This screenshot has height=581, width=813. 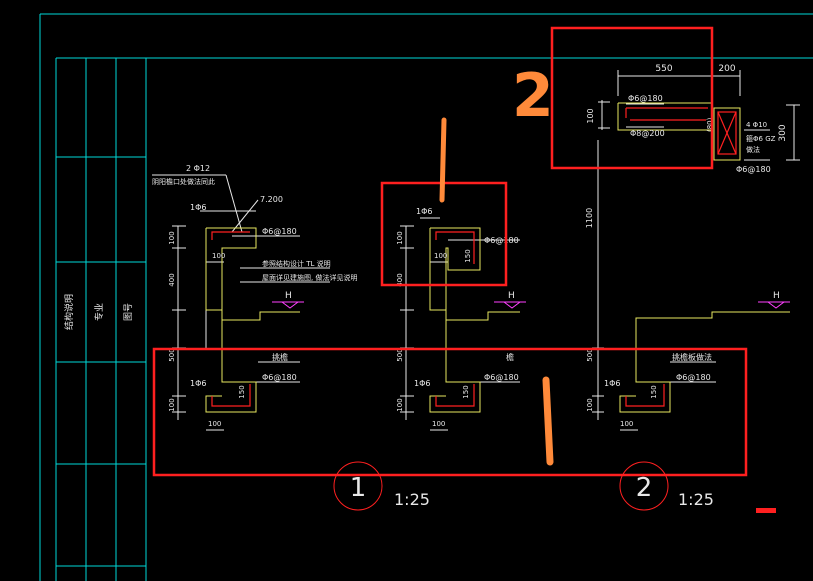 I want to click on right-dim-500: 500, so click(x=590, y=354).